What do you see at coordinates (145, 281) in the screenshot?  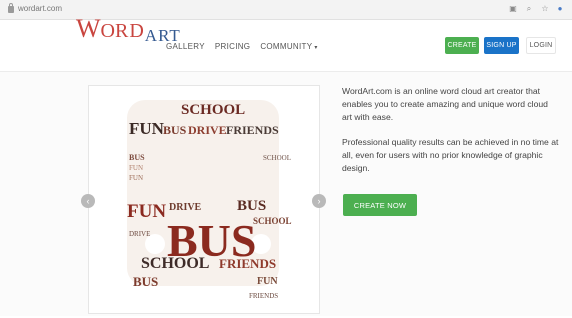 I see `word-bus-bottom: BUS` at bounding box center [145, 281].